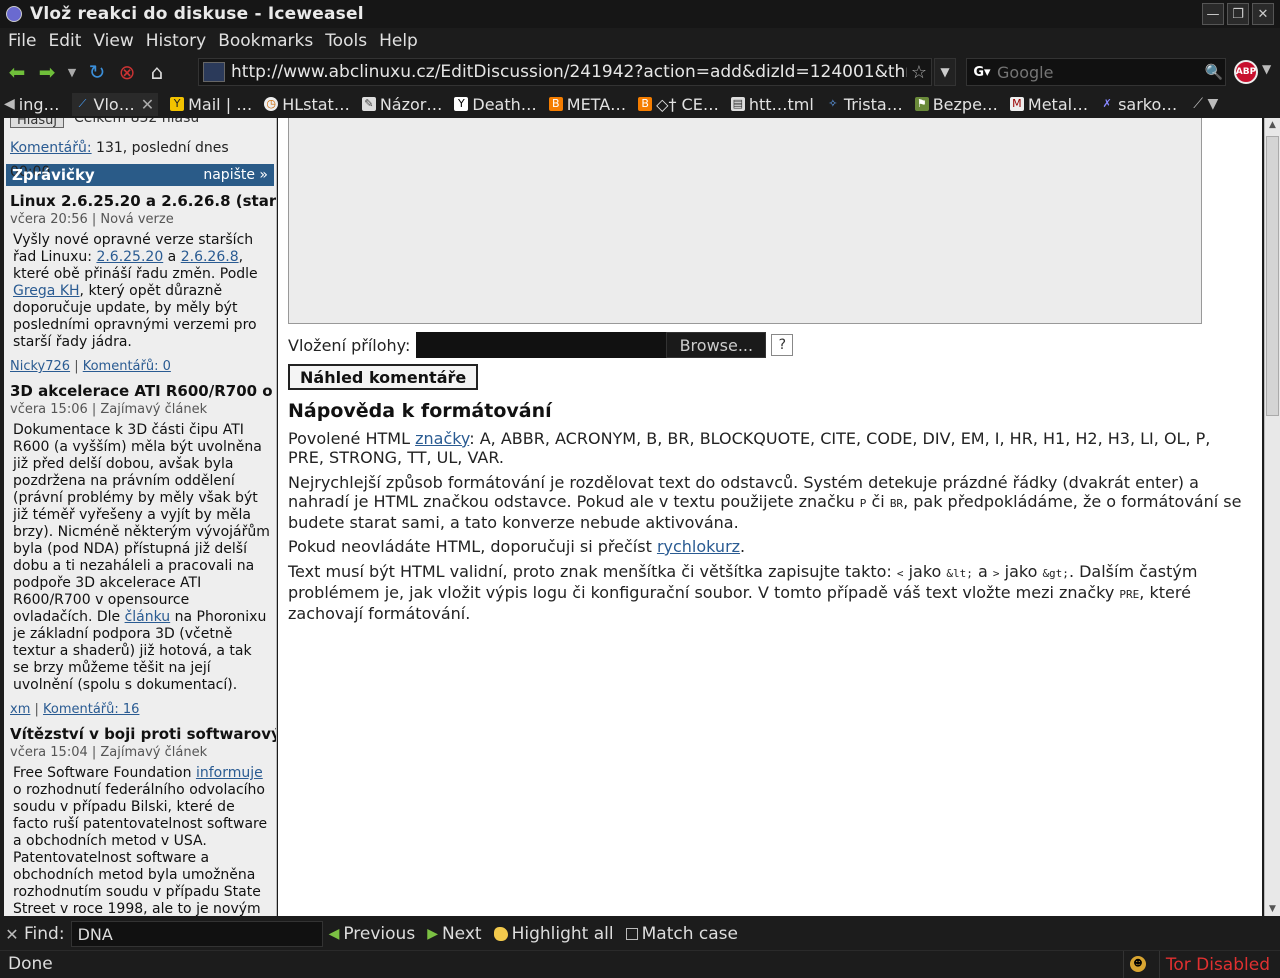 The width and height of the screenshot is (1280, 978). I want to click on news-title: 3D akcelerace ATI R600/R700 o k, so click(140, 391).